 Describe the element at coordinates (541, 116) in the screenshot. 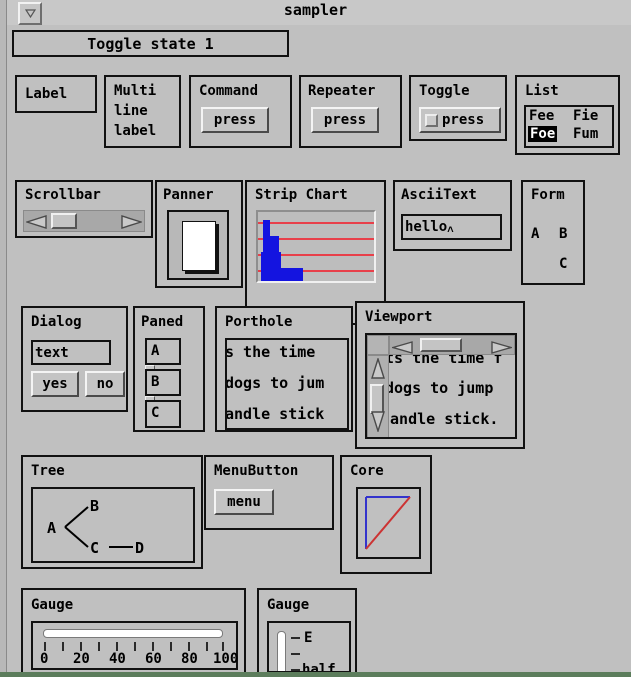

I see `list-item-fee: Fee` at that location.